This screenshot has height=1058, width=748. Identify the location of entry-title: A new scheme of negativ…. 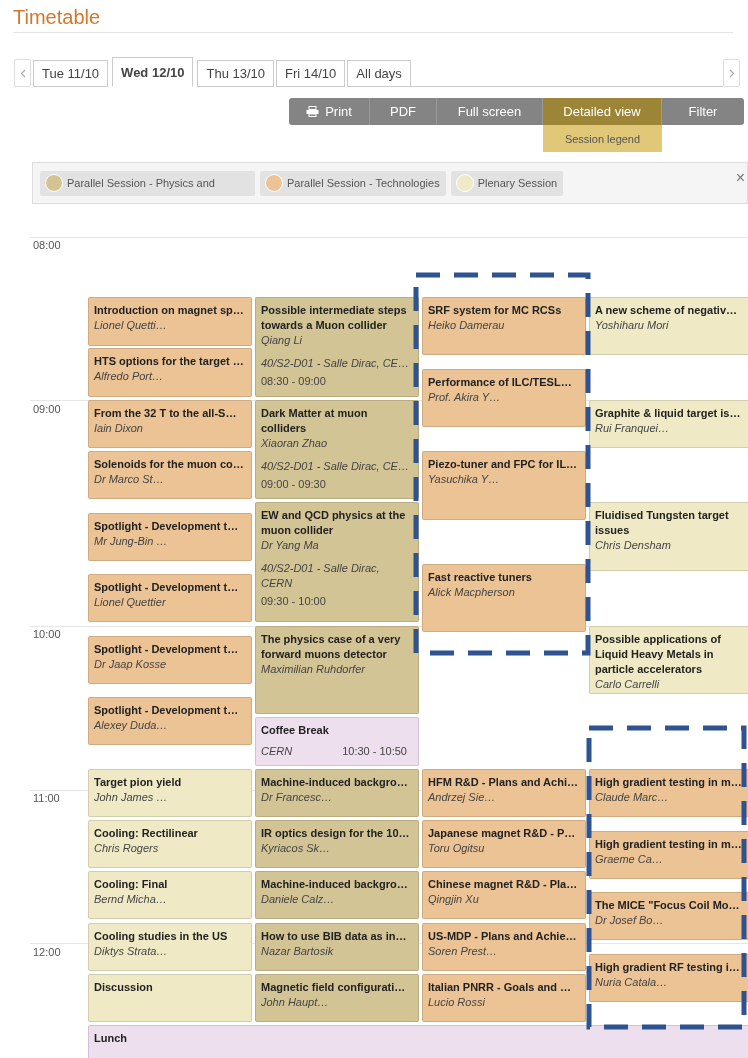
(666, 310).